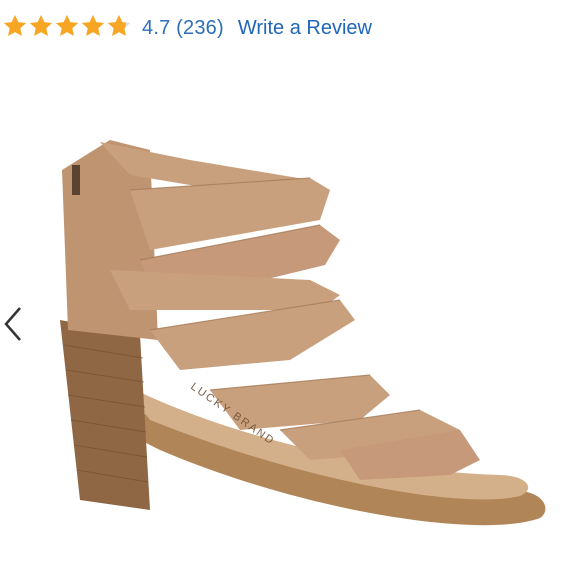  Describe the element at coordinates (305, 28) in the screenshot. I see `write-review-link: Write a Review` at that location.